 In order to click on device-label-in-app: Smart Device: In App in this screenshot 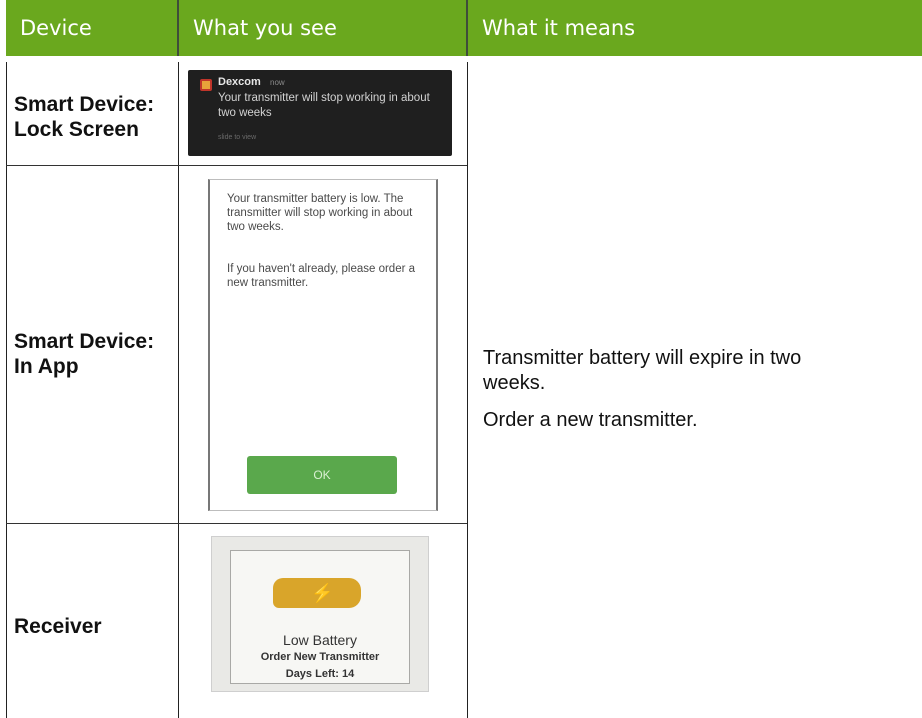, I will do `click(84, 354)`.